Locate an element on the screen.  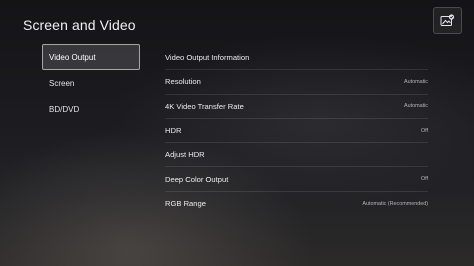
sidebar-item-label: BD/DVD is located at coordinates (64, 109).